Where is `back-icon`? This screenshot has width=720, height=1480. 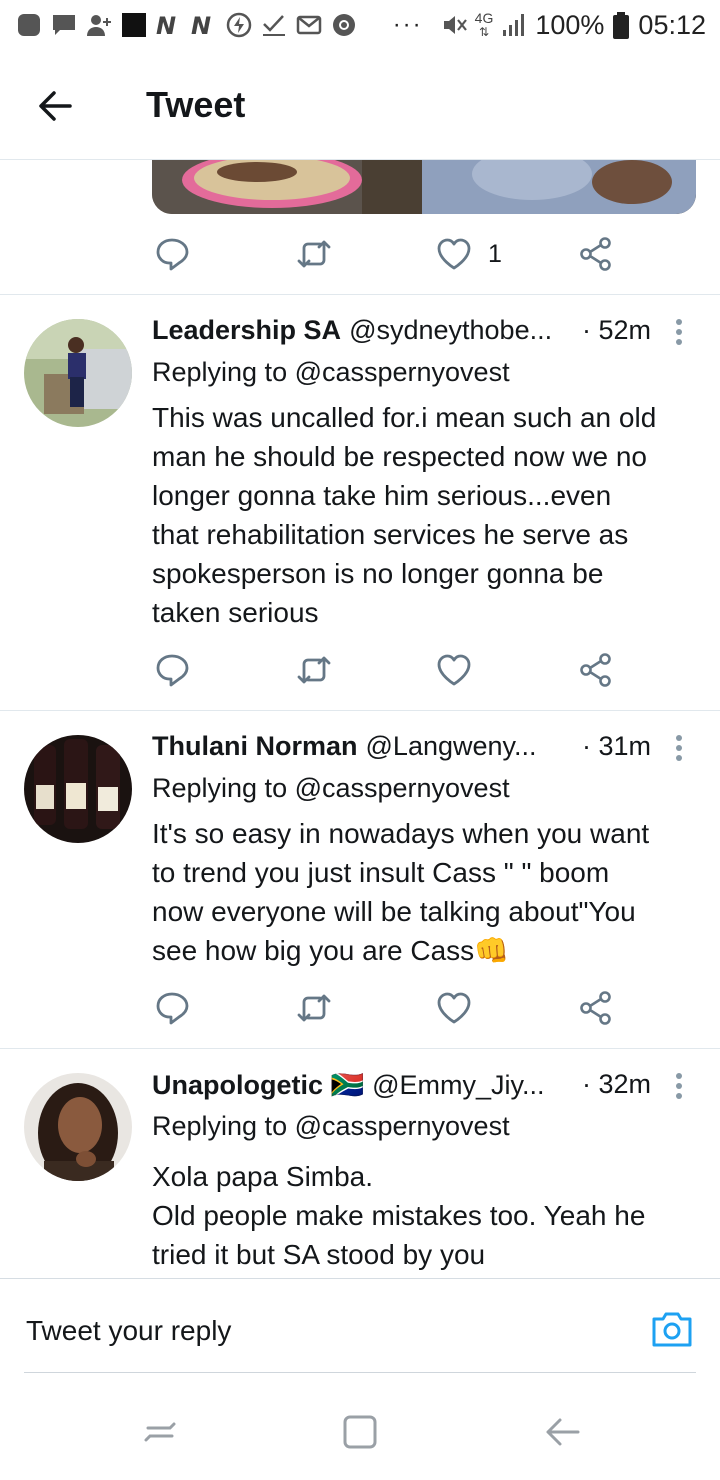 back-icon is located at coordinates (563, 1432).